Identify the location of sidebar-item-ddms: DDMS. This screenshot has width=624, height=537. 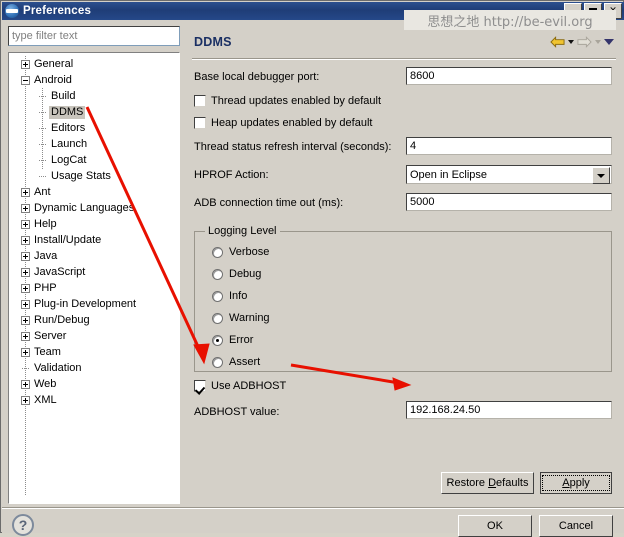
(88, 112).